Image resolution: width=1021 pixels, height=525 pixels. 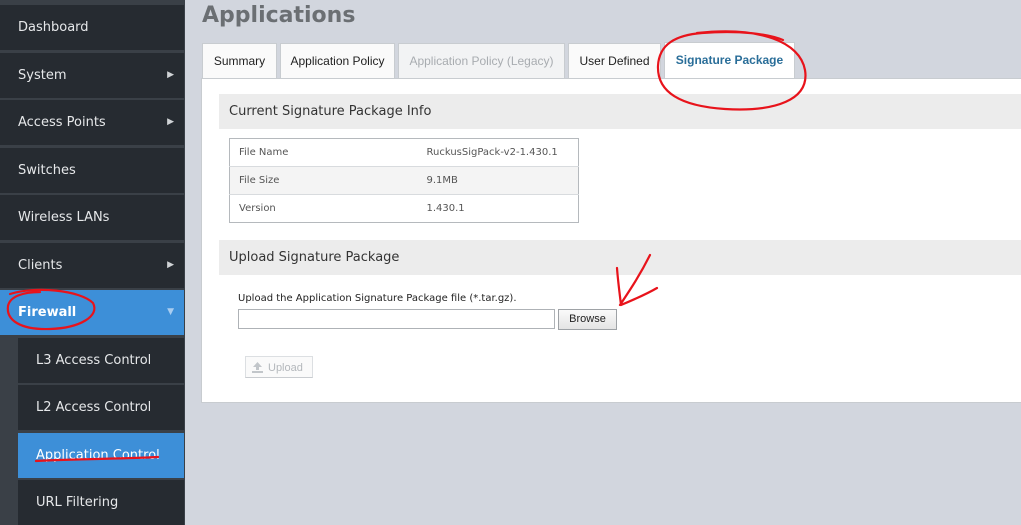 I want to click on tab-label: Signature Package, so click(x=729, y=60).